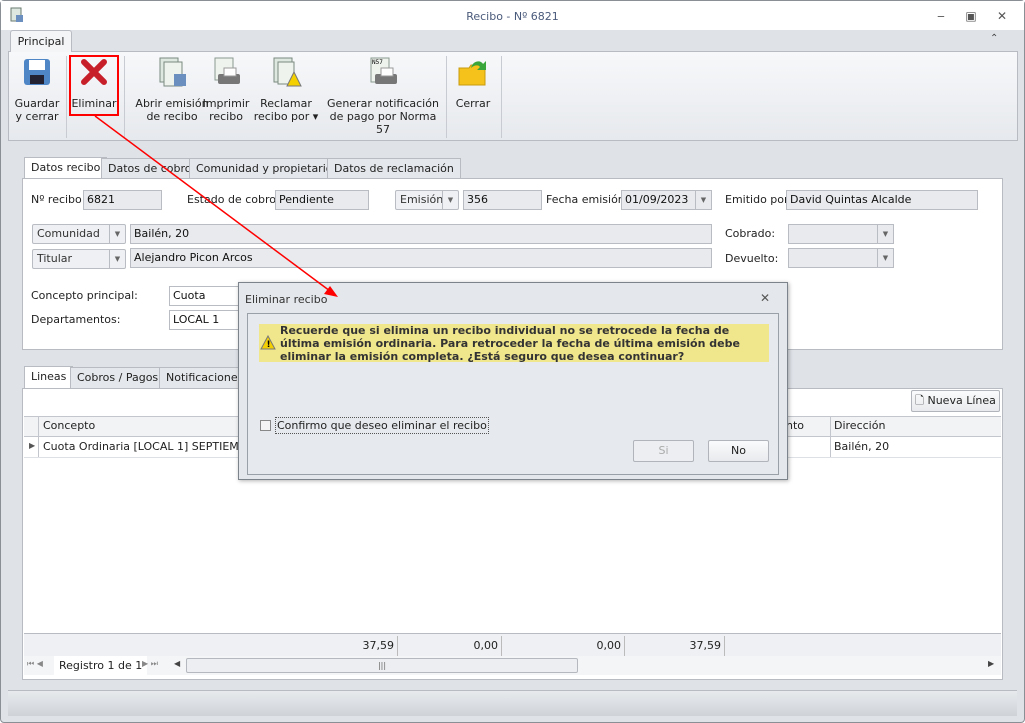  Describe the element at coordinates (216, 206) in the screenshot. I see `annotation-arrow` at that location.